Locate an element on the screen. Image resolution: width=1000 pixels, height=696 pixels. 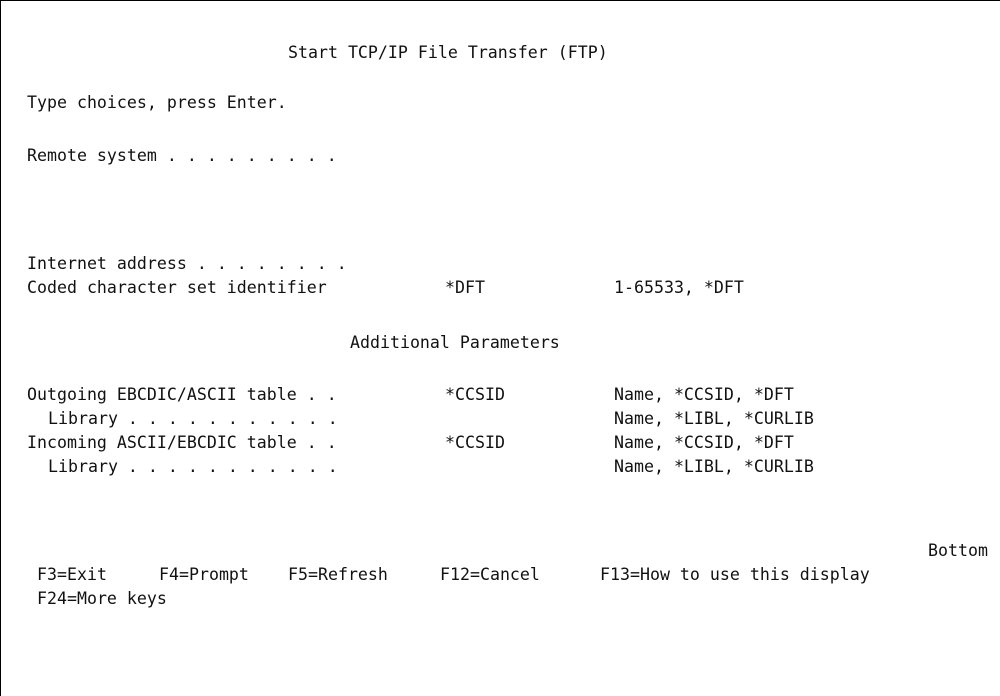
f4-prompt-key: F4=Prompt is located at coordinates (204, 575).